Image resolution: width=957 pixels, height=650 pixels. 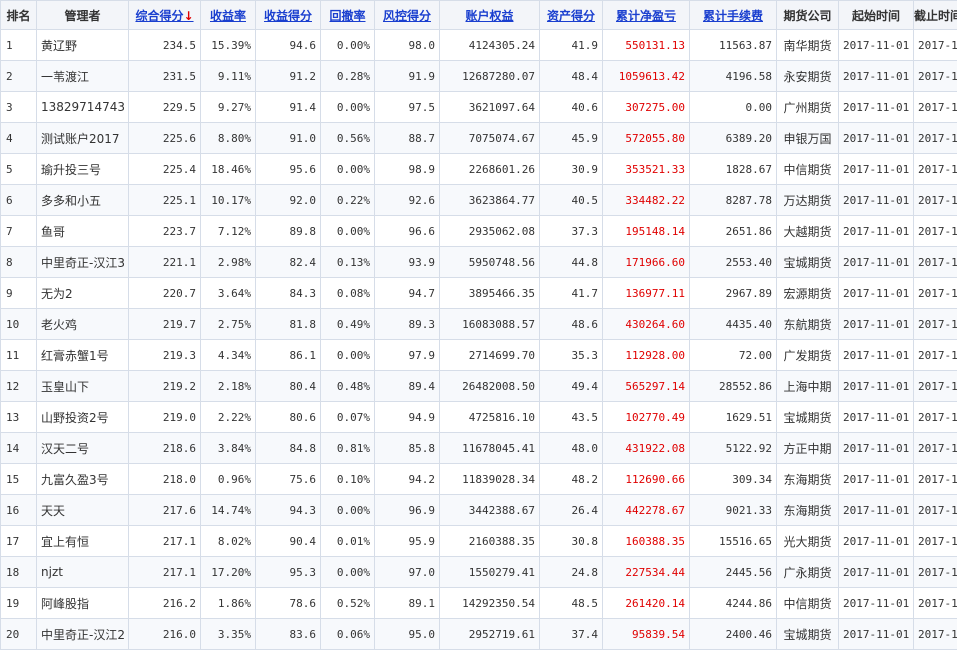 What do you see at coordinates (348, 324) in the screenshot?
I see `cell-drawdown: 0.49%` at bounding box center [348, 324].